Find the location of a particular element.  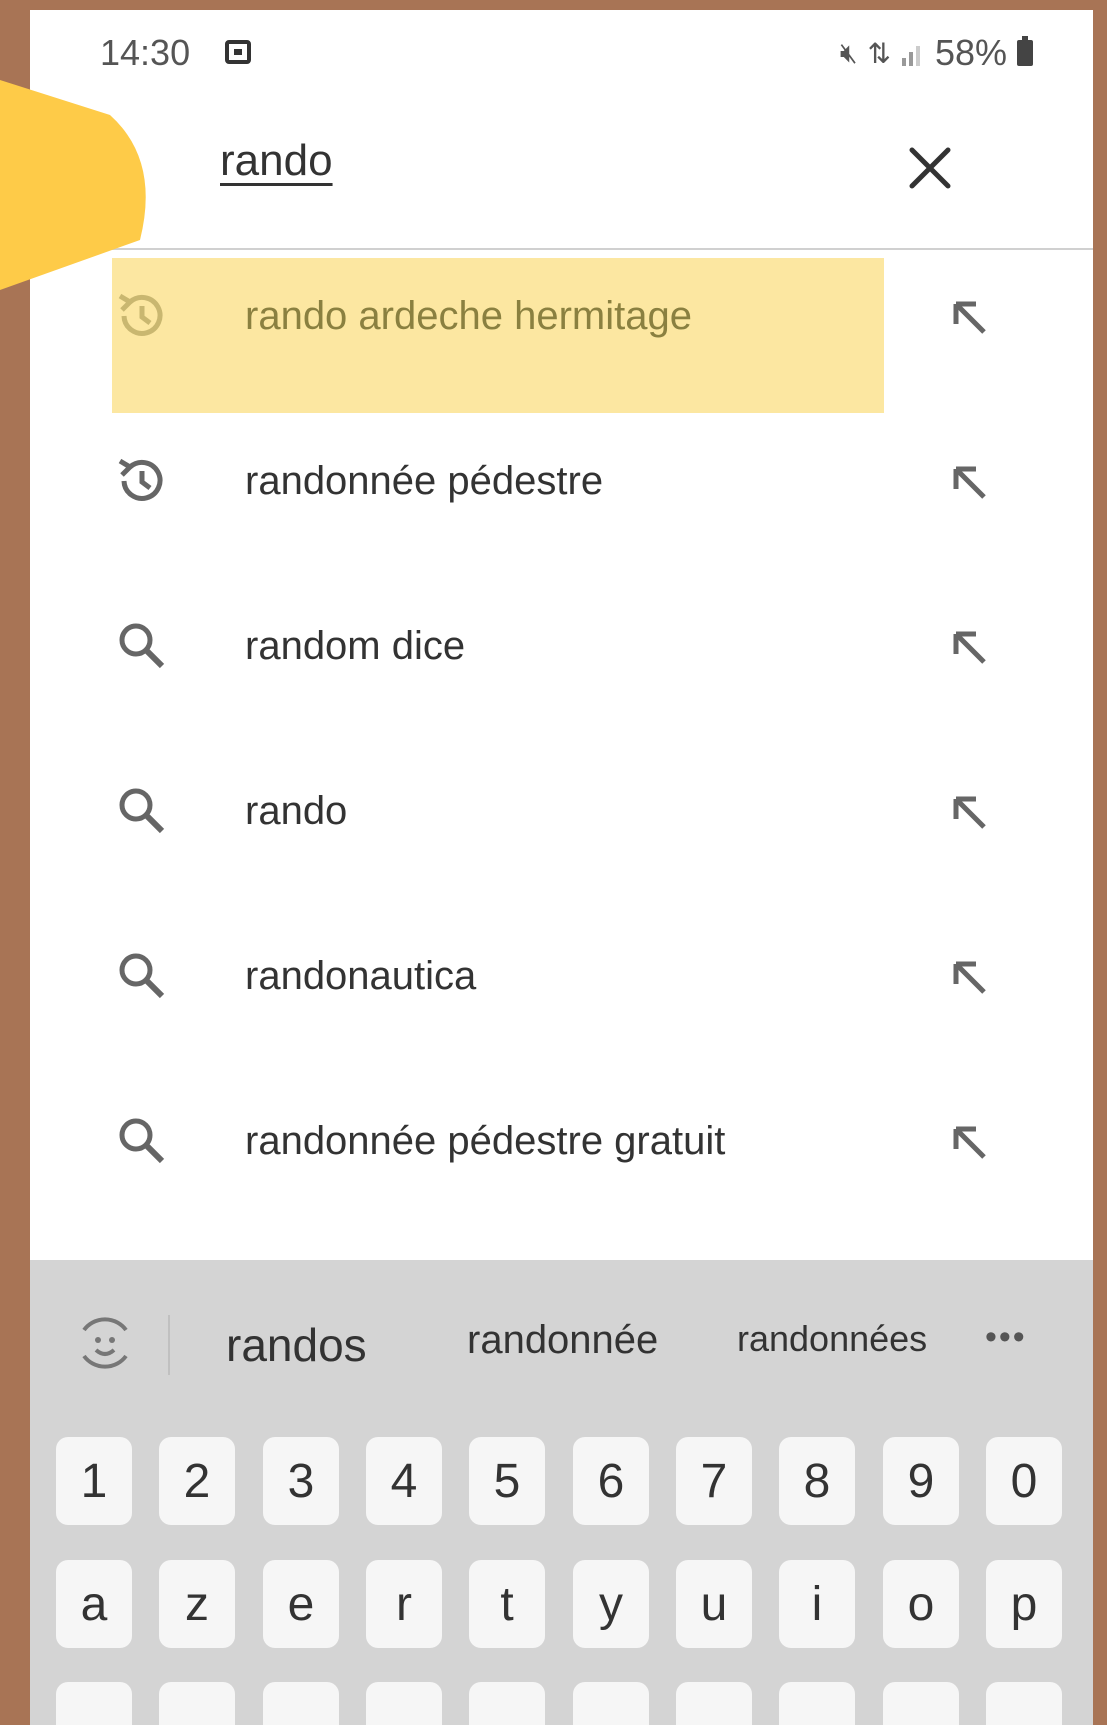

key-9: 9 is located at coordinates (921, 1481).